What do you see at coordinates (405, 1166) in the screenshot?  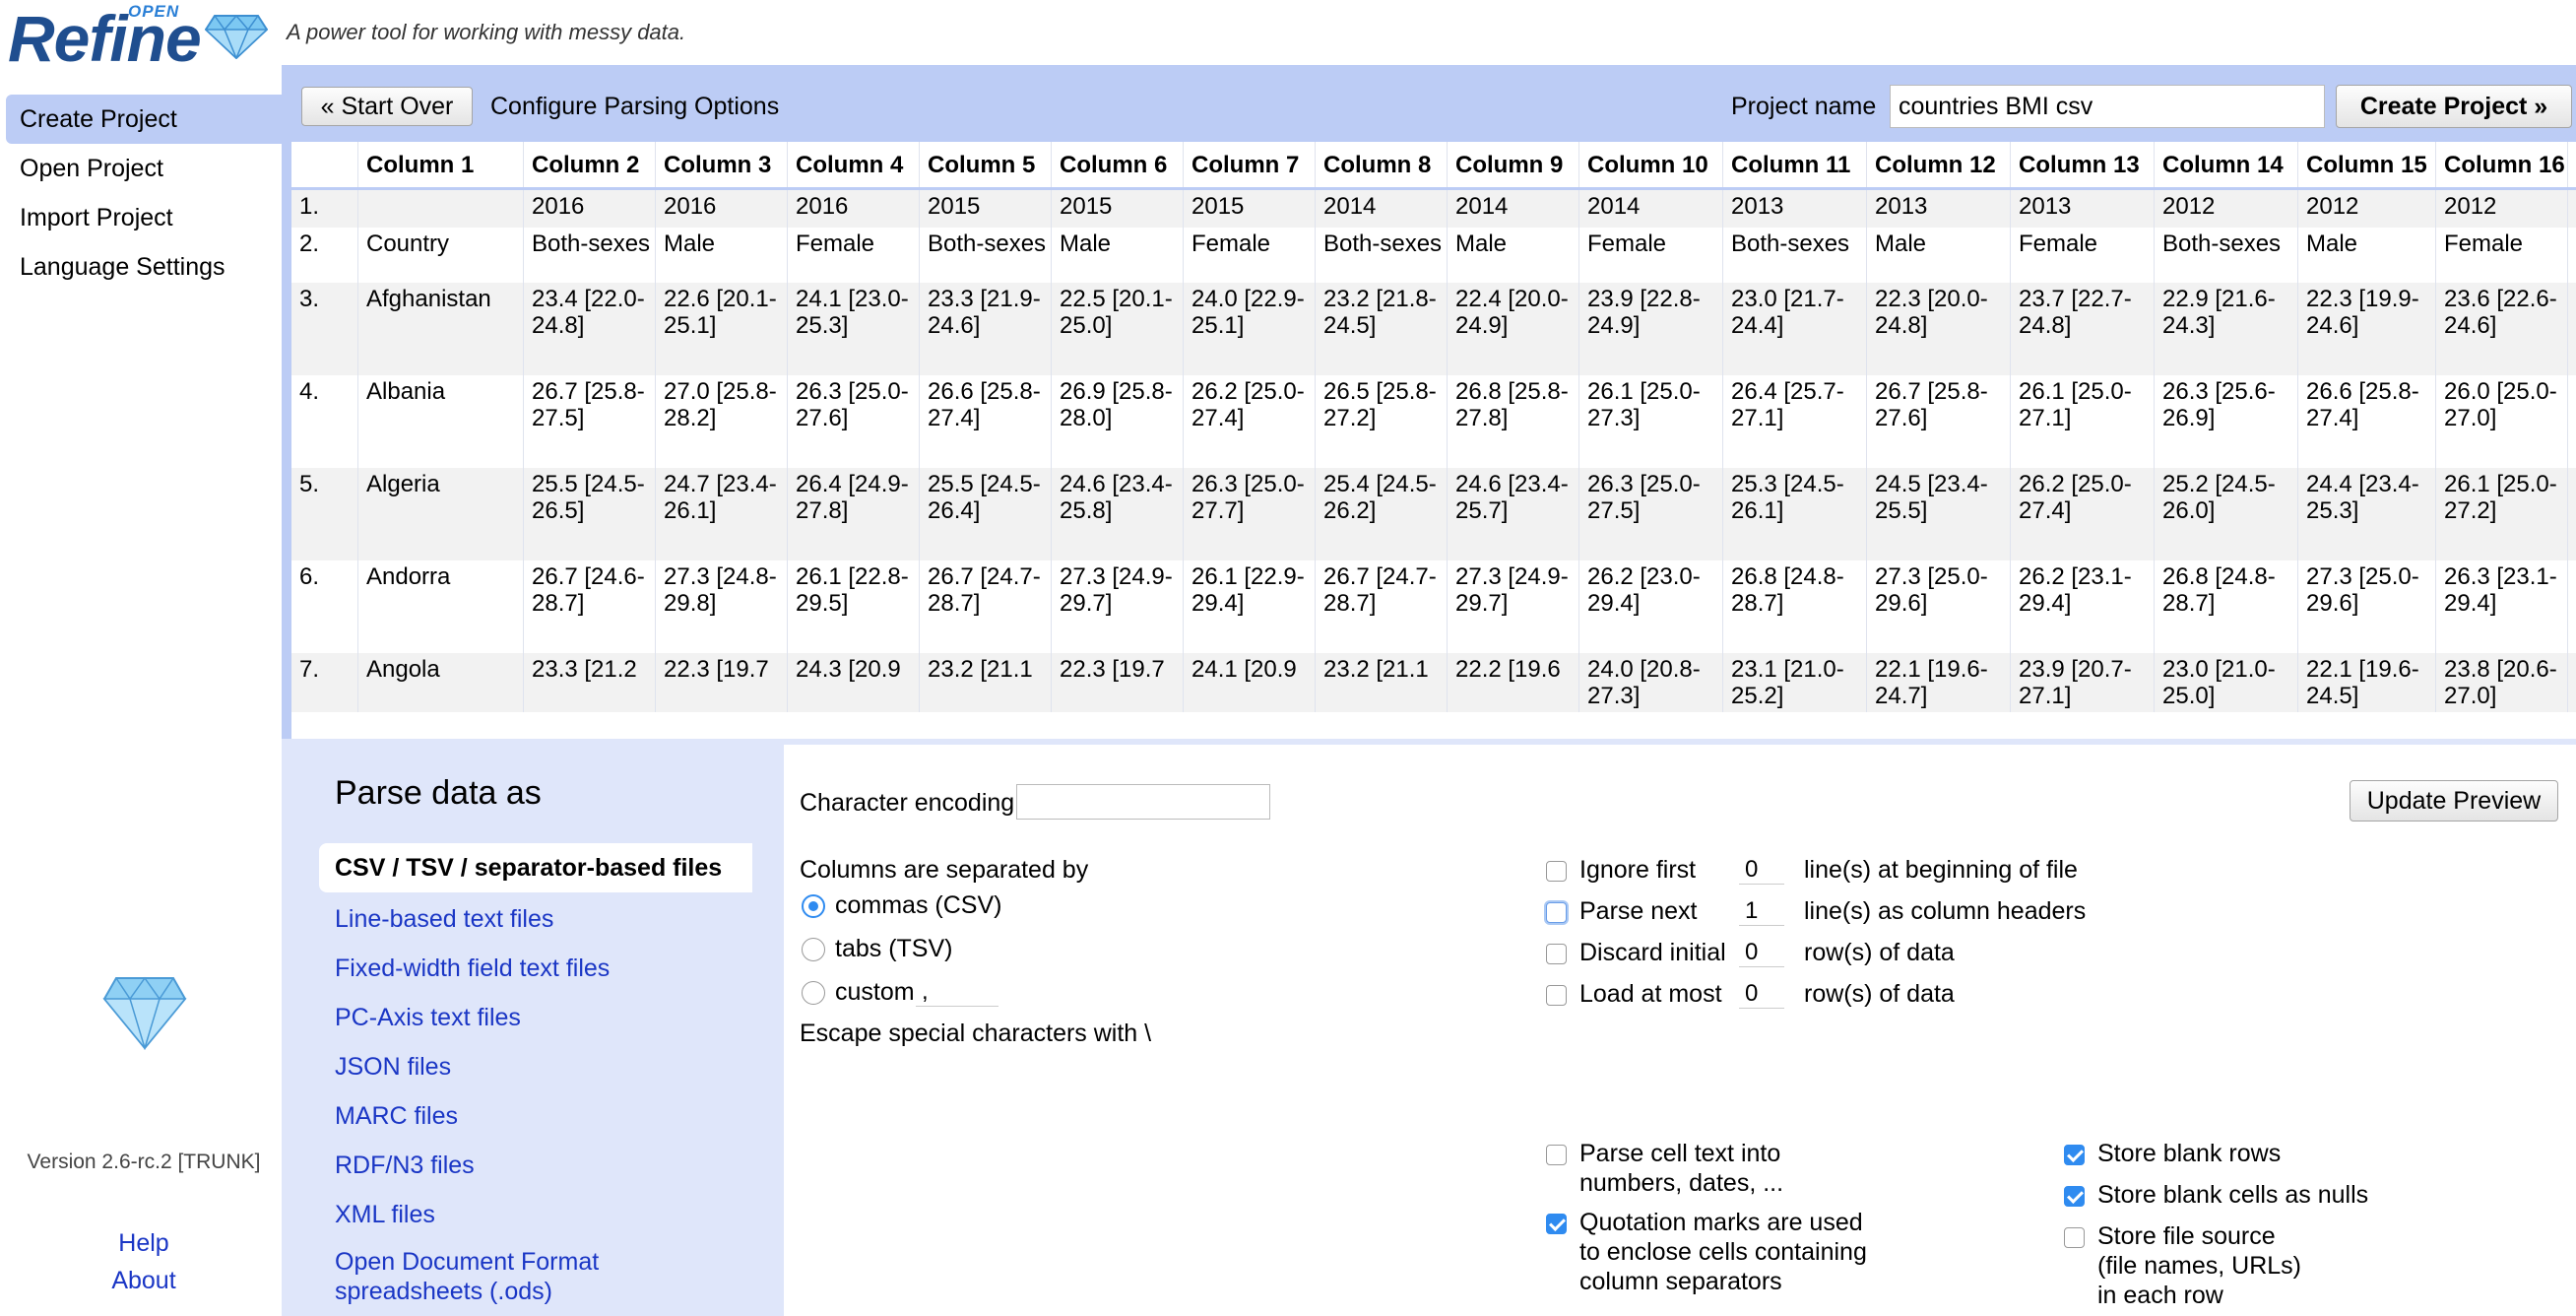 I see `format-item-rdf-n3: RDF/N3 files` at bounding box center [405, 1166].